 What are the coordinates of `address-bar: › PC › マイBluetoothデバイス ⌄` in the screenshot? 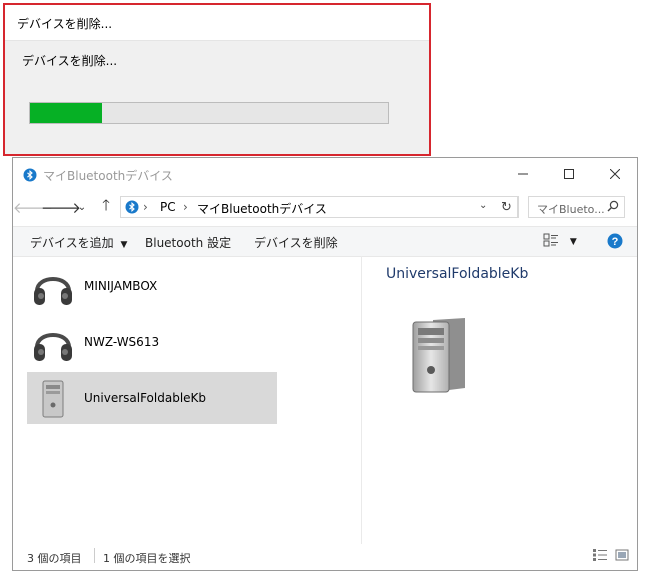 It's located at (319, 207).